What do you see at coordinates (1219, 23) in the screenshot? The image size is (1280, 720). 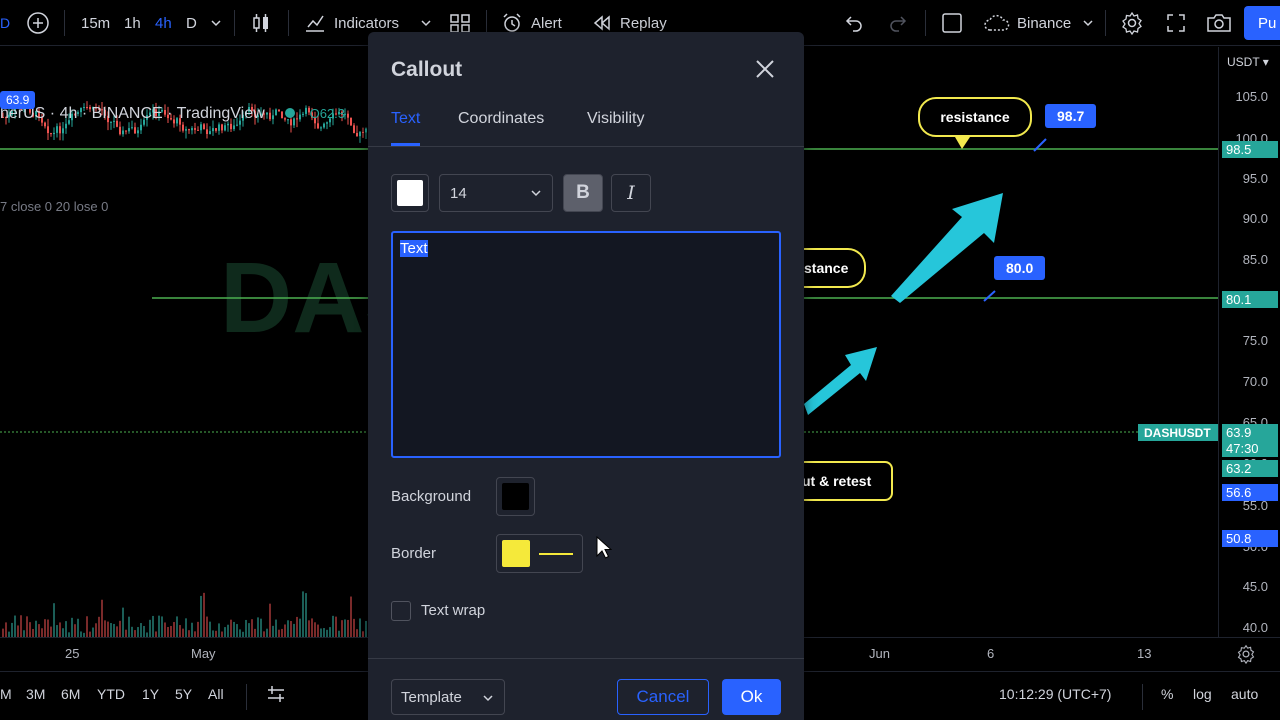 I see `snapshot-button` at bounding box center [1219, 23].